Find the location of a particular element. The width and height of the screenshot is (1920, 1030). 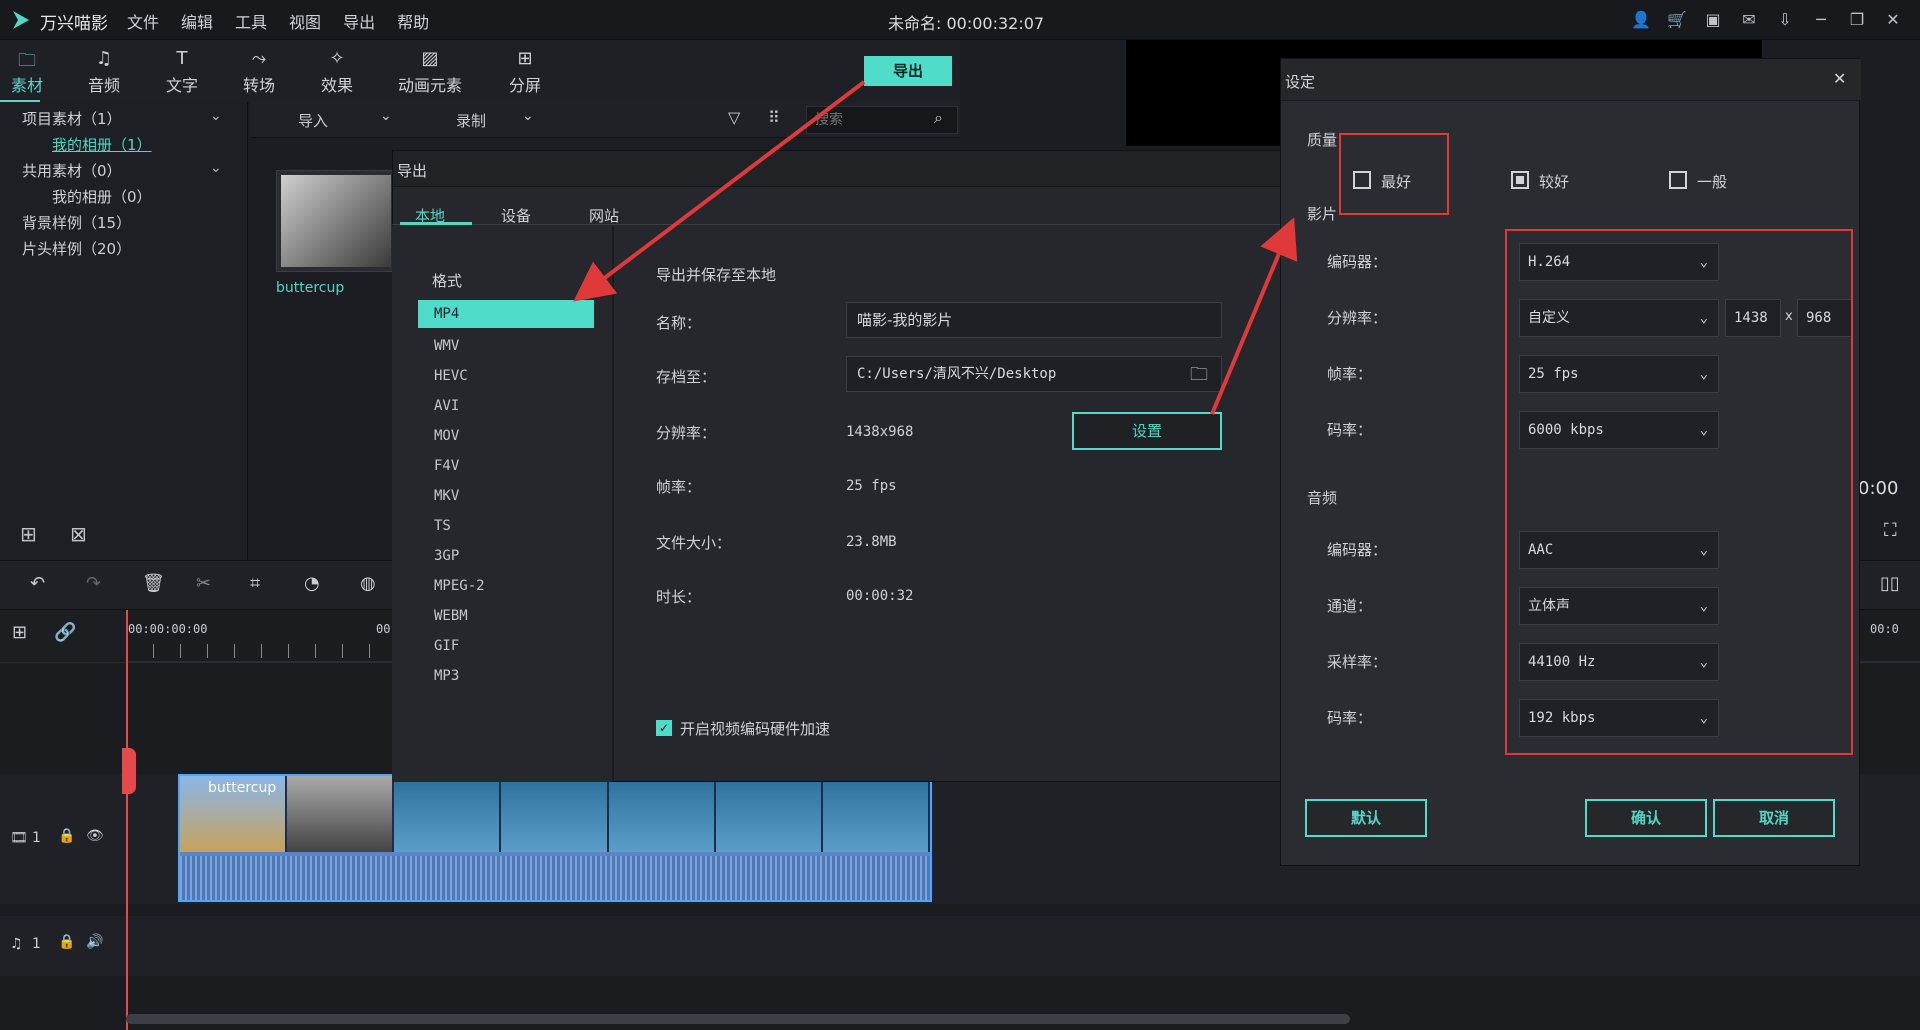

playhead-handle is located at coordinates (129, 771).